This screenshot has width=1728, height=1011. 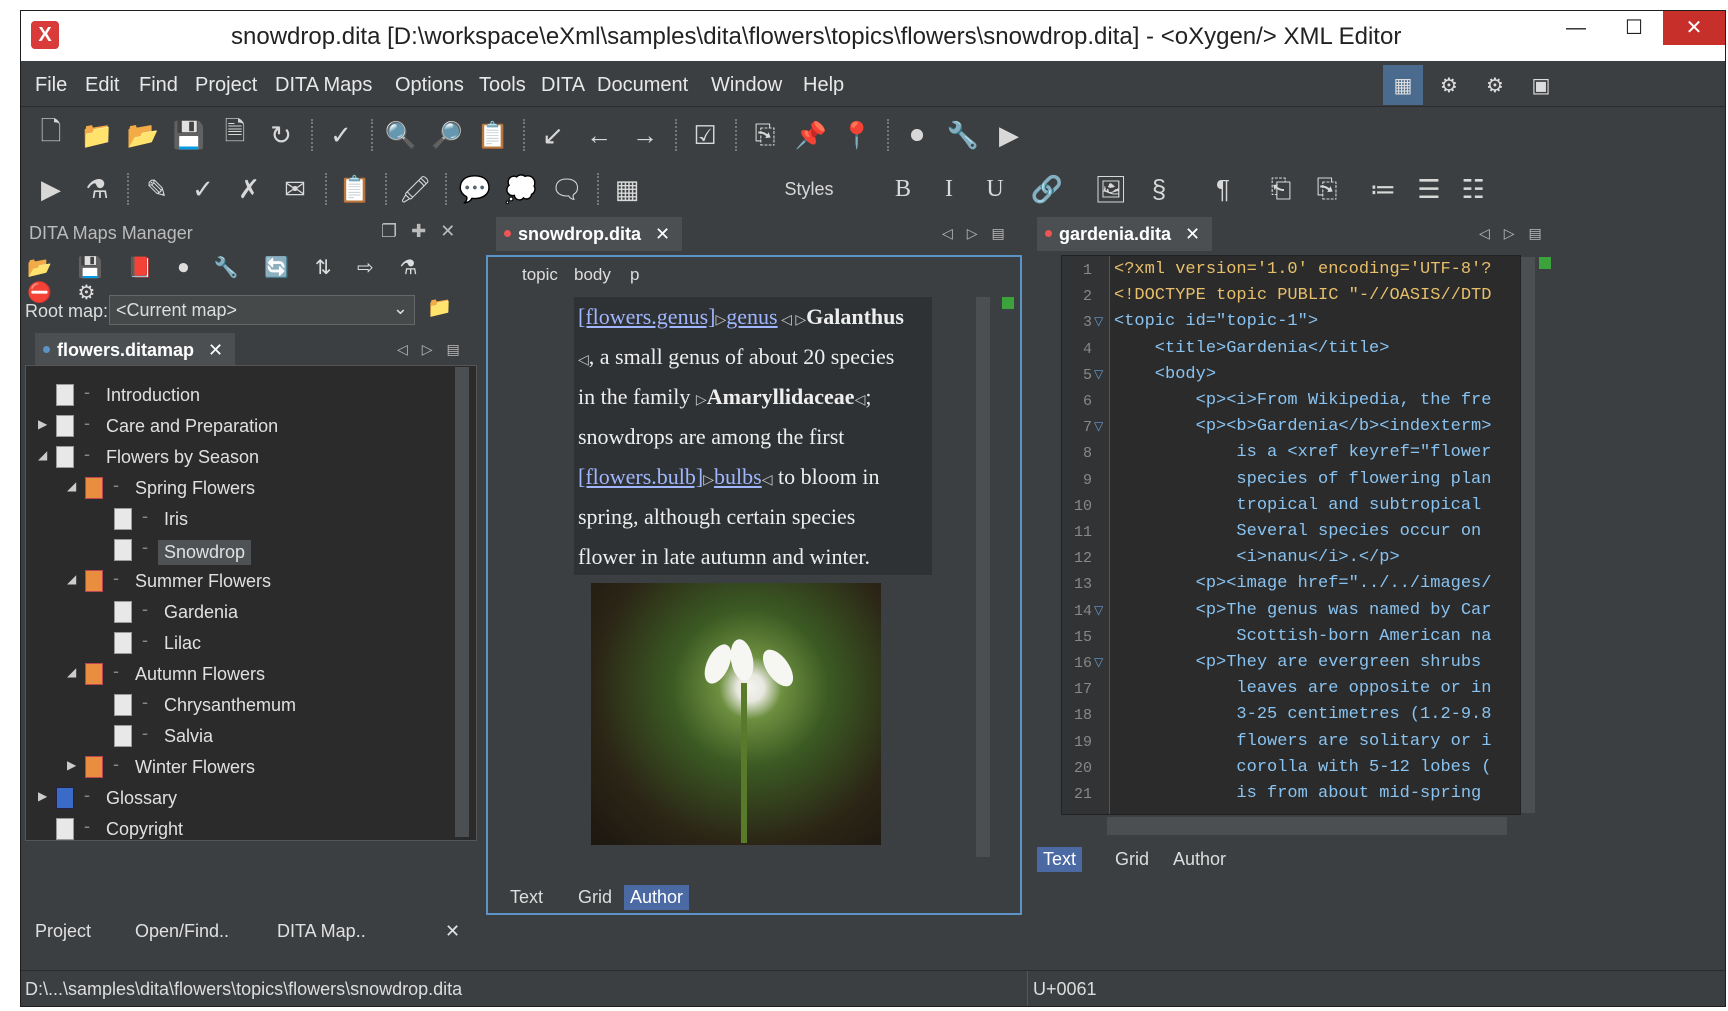 What do you see at coordinates (1528, 535) in the screenshot?
I see `code-scrollbar` at bounding box center [1528, 535].